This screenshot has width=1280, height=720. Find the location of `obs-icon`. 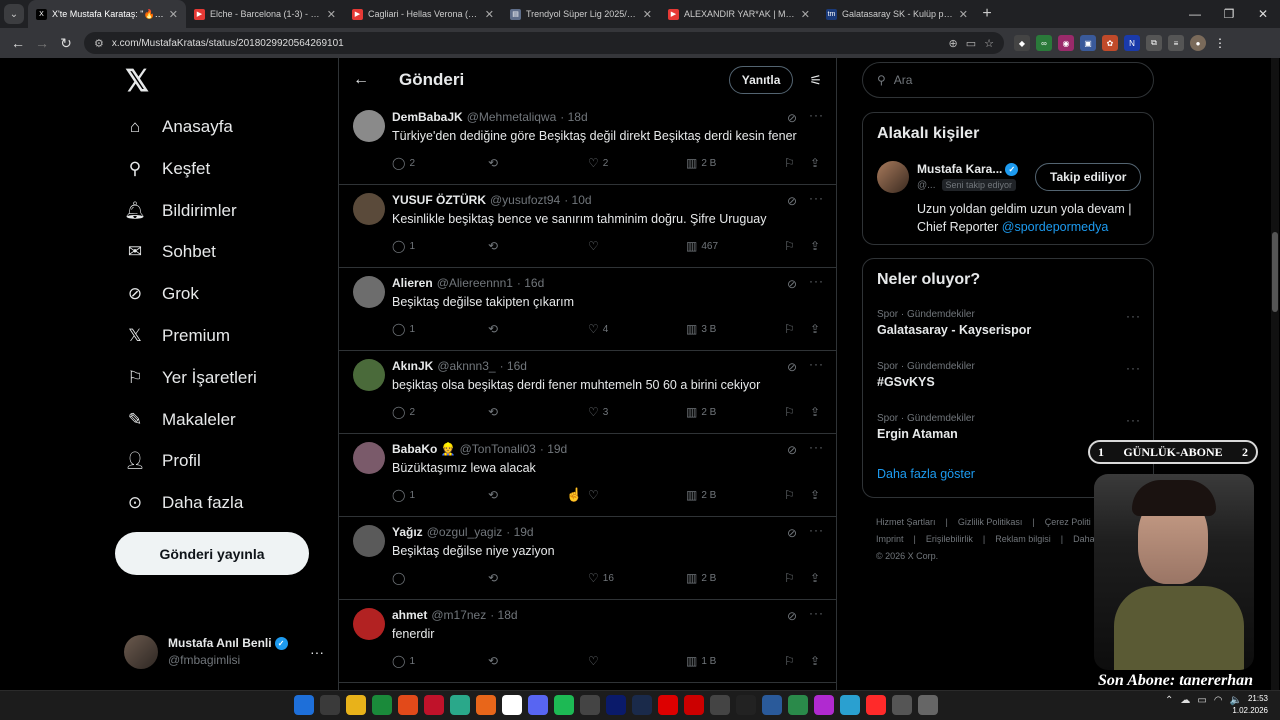

obs-icon is located at coordinates (902, 705).